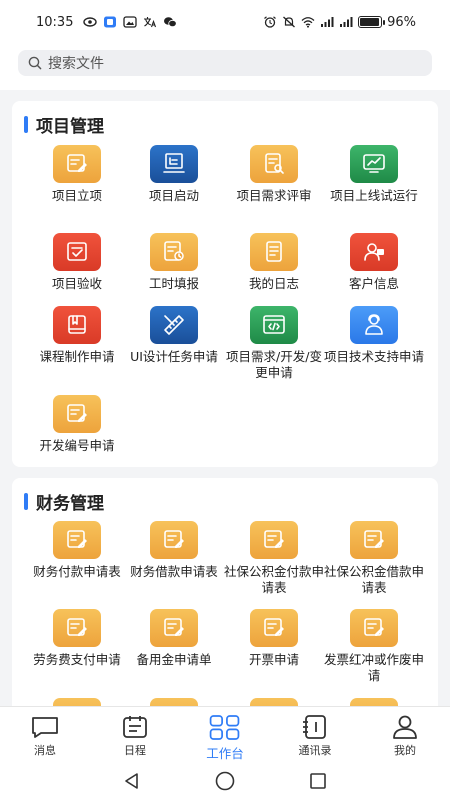 The width and height of the screenshot is (450, 800). I want to click on tab-messages: 消息, so click(45, 734).